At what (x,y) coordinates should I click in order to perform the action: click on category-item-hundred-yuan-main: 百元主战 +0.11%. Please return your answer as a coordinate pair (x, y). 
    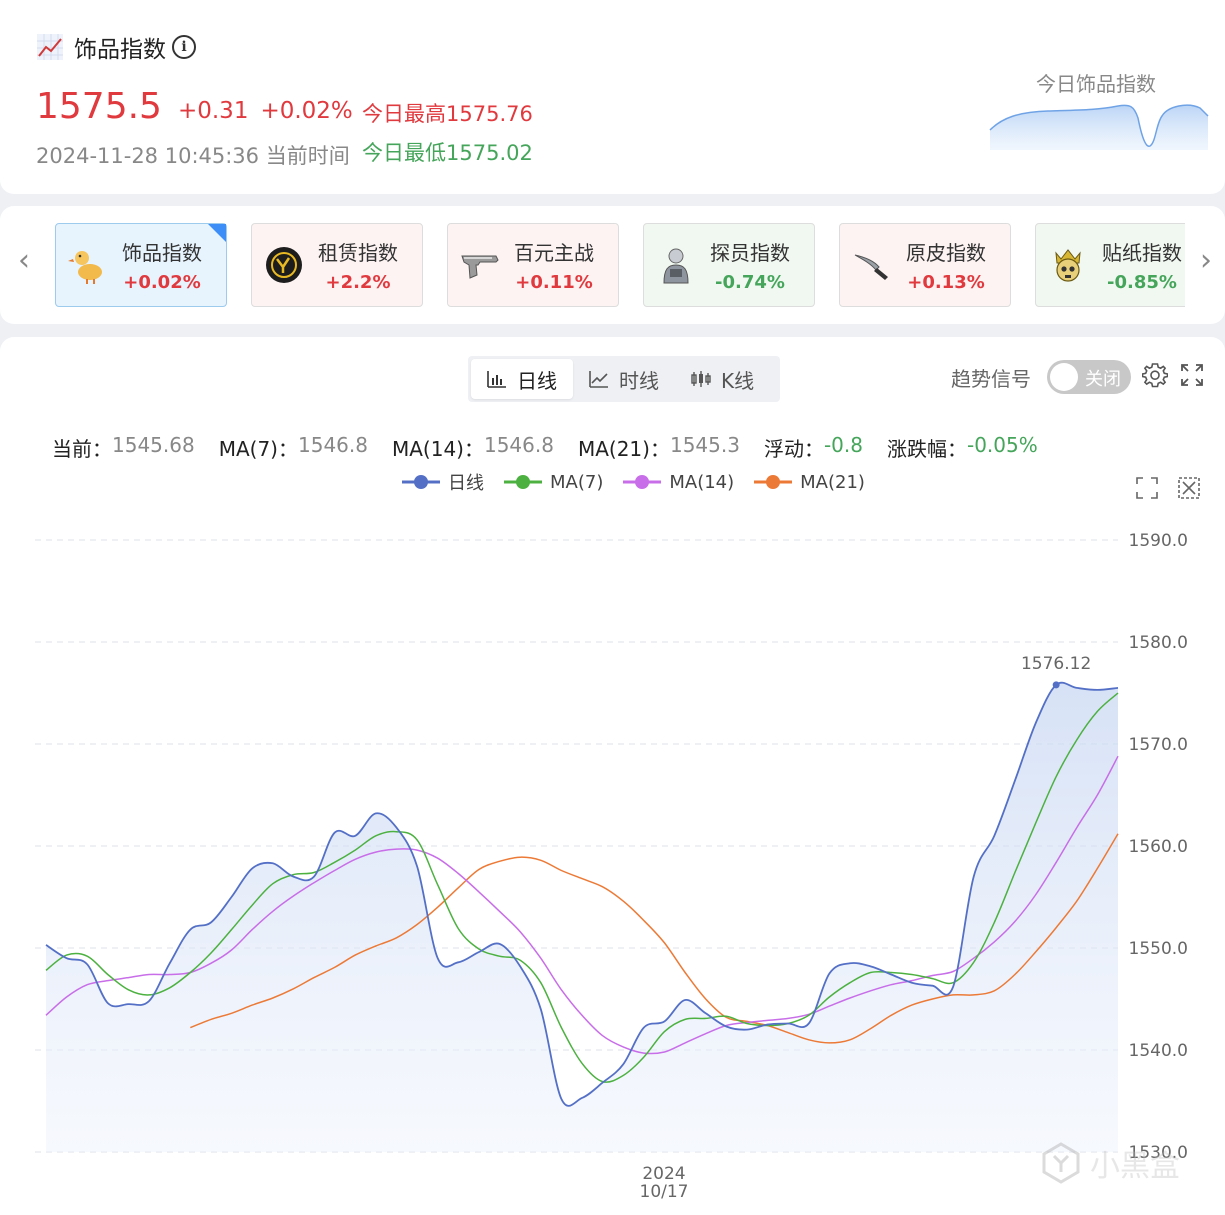
    Looking at the image, I should click on (533, 265).